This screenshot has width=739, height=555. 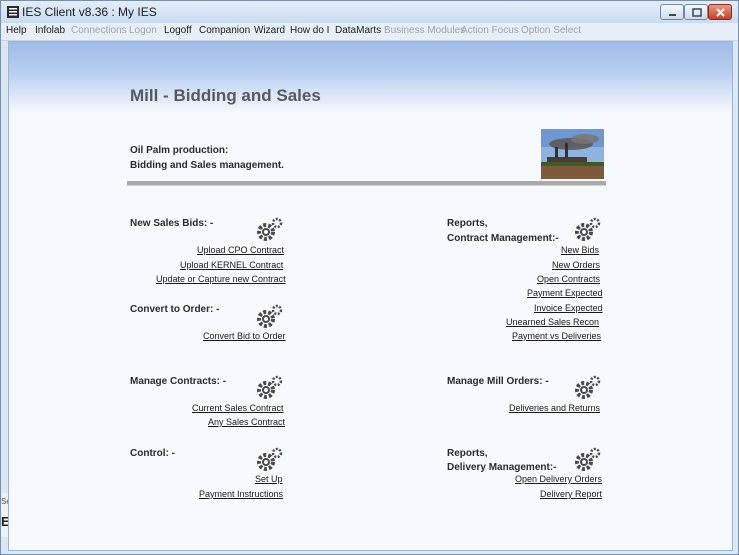 What do you see at coordinates (16, 30) in the screenshot?
I see `menu-help: Help` at bounding box center [16, 30].